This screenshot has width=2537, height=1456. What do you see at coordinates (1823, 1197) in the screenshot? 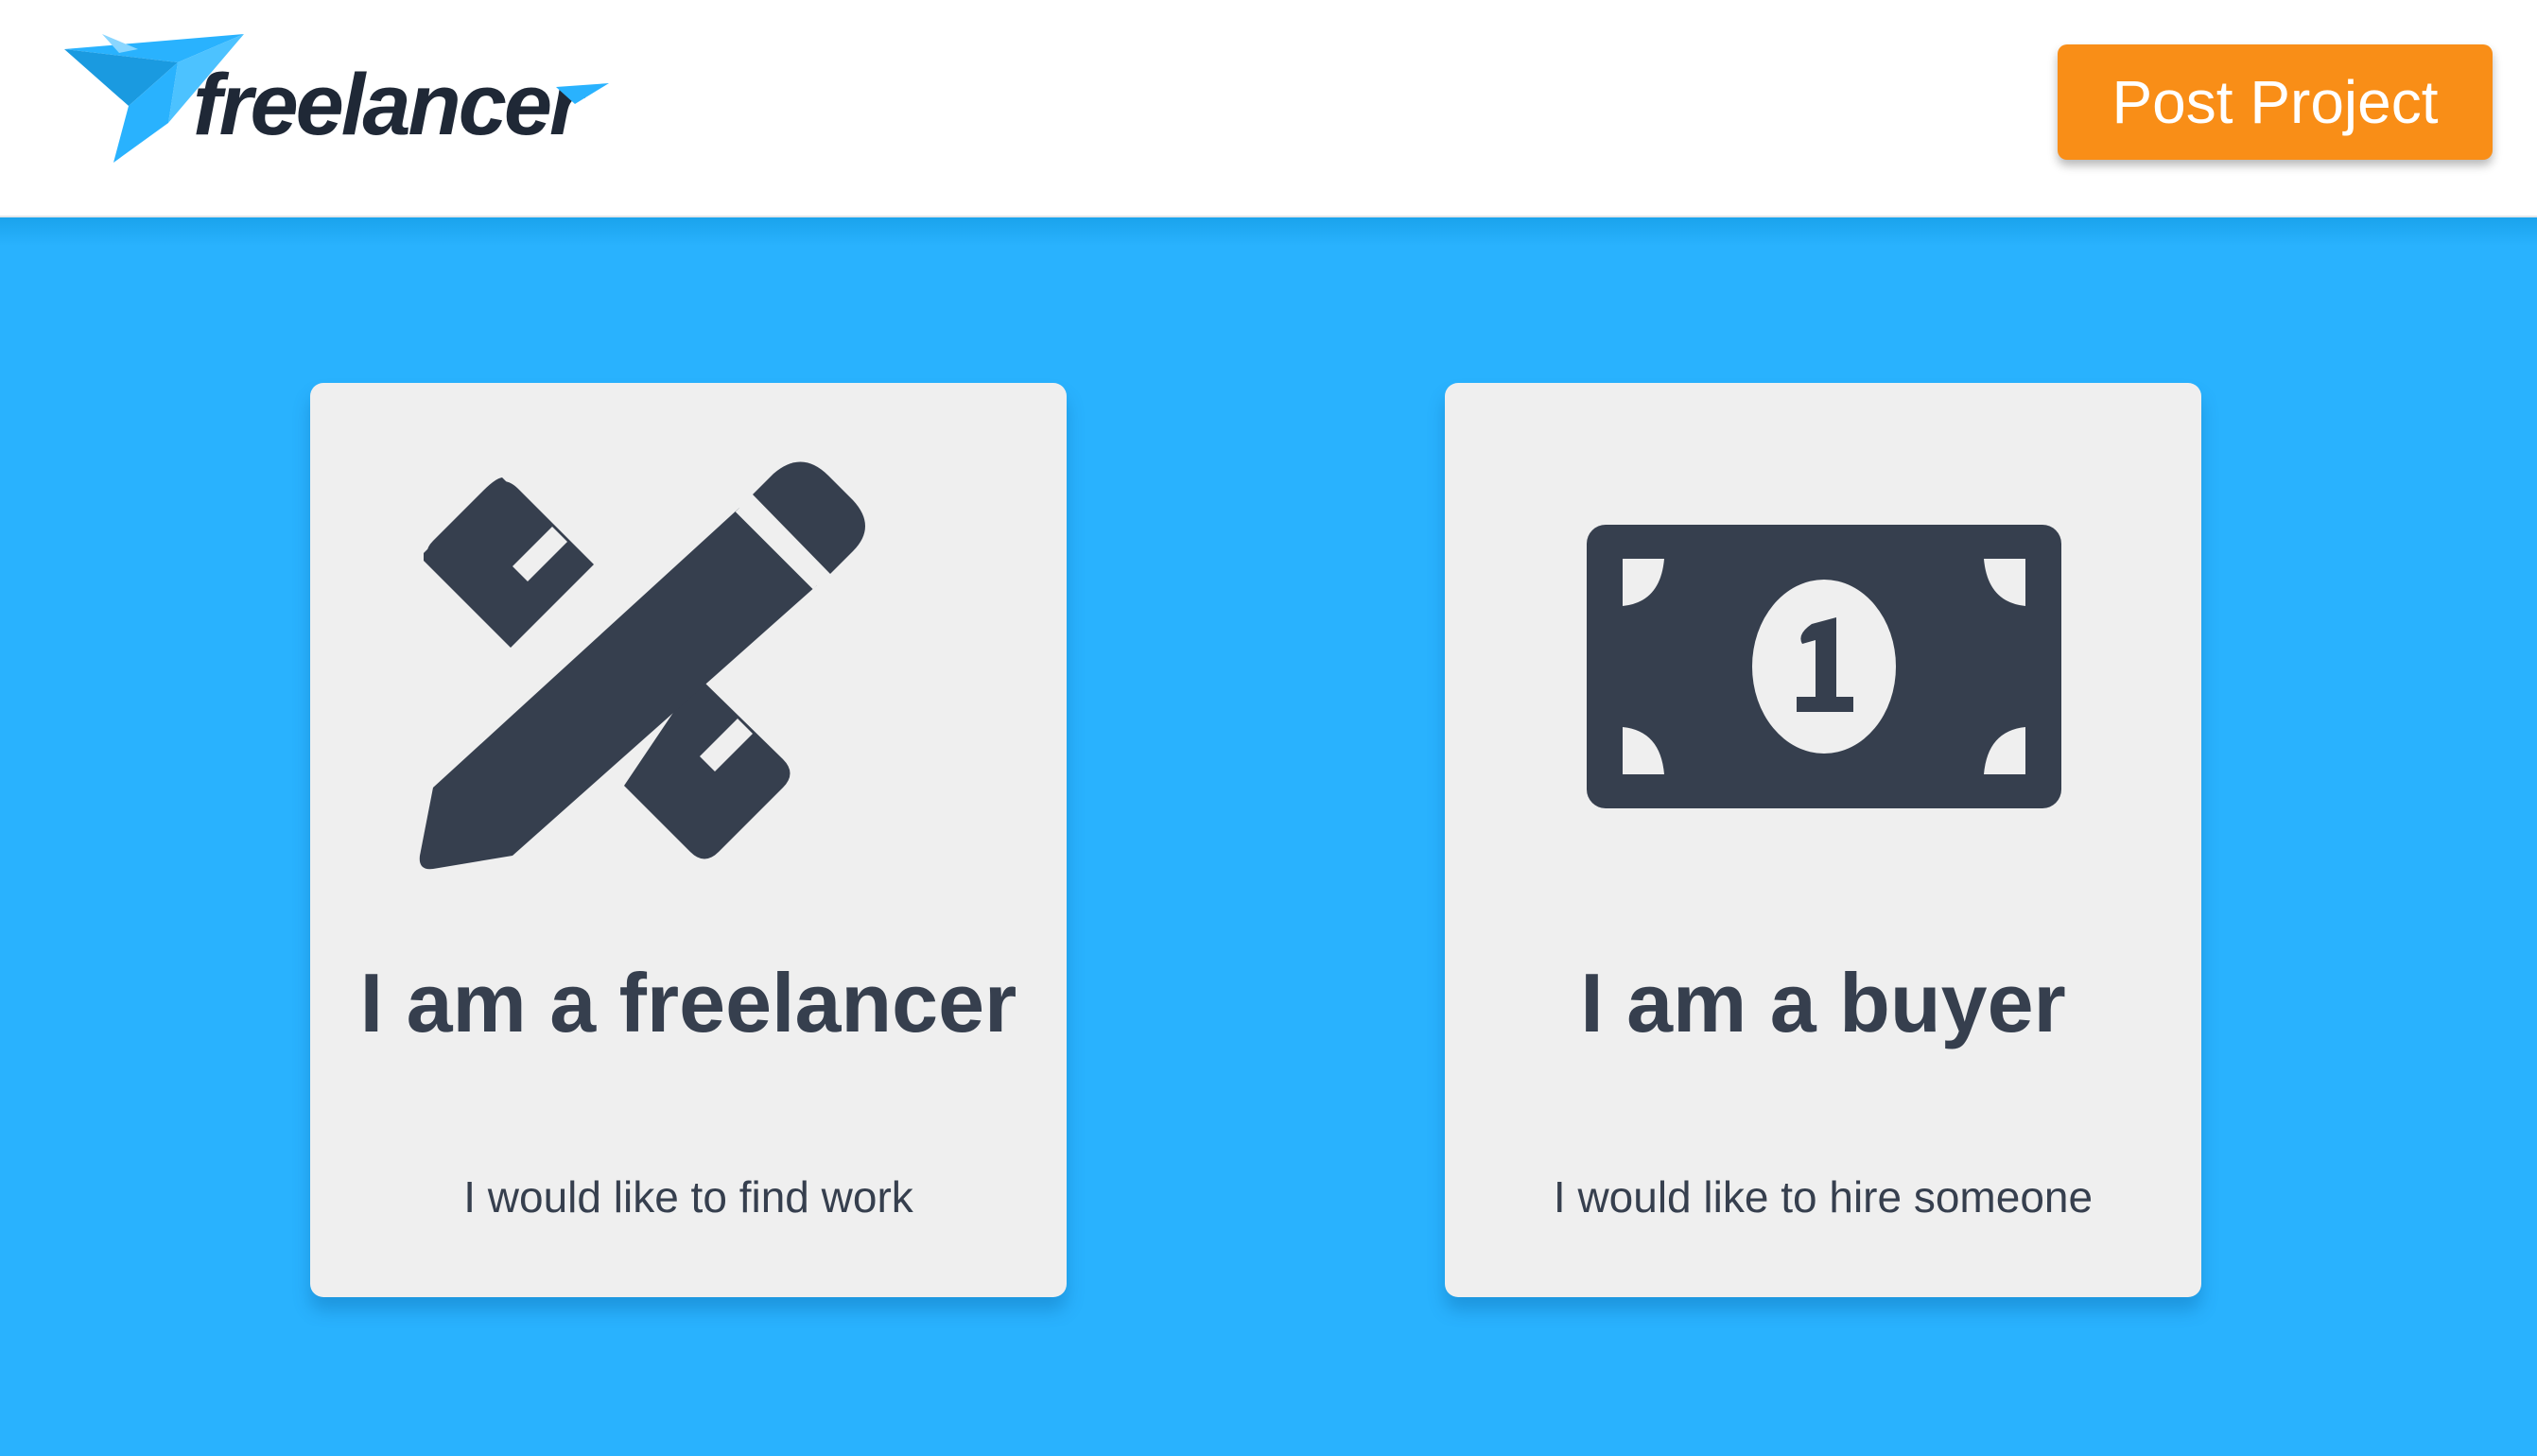
I see `buyer-card-subtitle: I would like to hire someone` at bounding box center [1823, 1197].